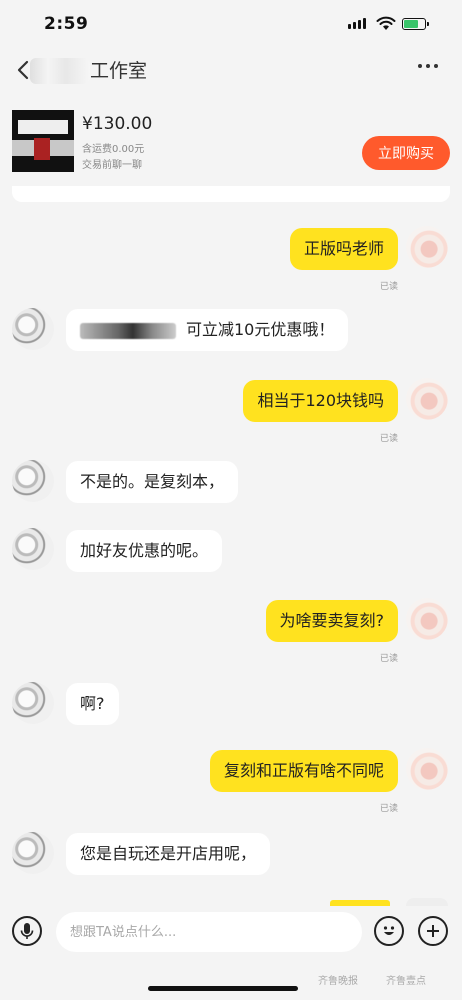 The height and width of the screenshot is (1000, 462). What do you see at coordinates (433, 931) in the screenshot?
I see `plus-icon` at bounding box center [433, 931].